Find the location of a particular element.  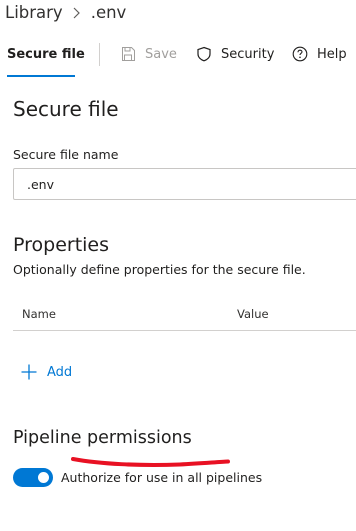

help-button: Help is located at coordinates (319, 54).